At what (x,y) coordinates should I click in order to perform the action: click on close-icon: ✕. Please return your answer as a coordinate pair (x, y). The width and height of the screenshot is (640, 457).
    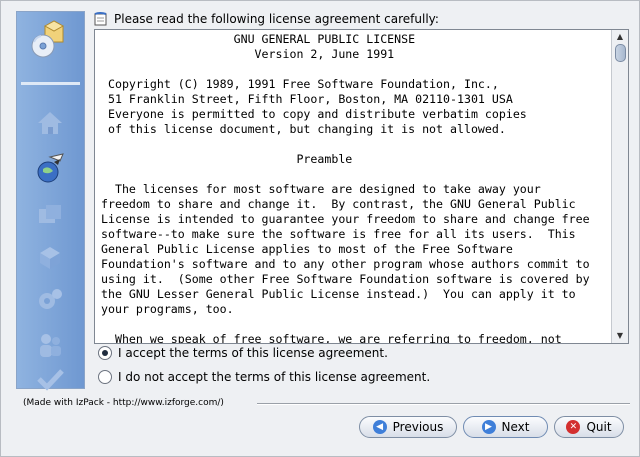
    Looking at the image, I should click on (573, 427).